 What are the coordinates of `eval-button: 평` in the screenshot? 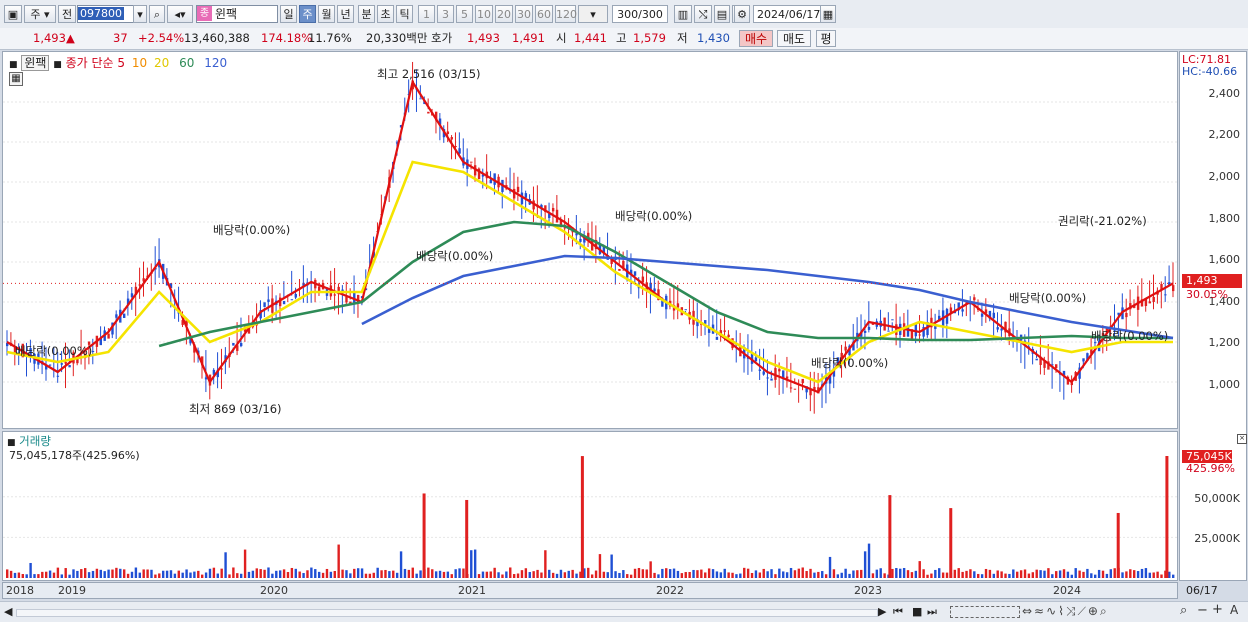 It's located at (826, 38).